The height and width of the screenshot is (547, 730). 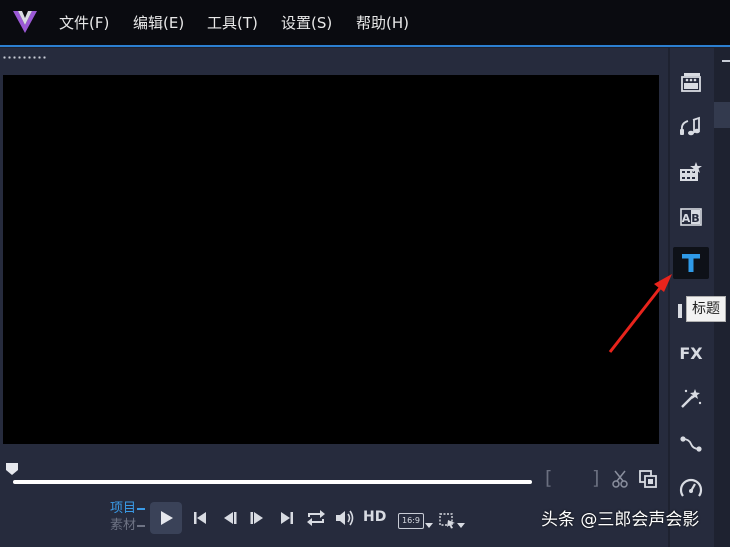 I want to click on speed-tool-button, so click(x=691, y=488).